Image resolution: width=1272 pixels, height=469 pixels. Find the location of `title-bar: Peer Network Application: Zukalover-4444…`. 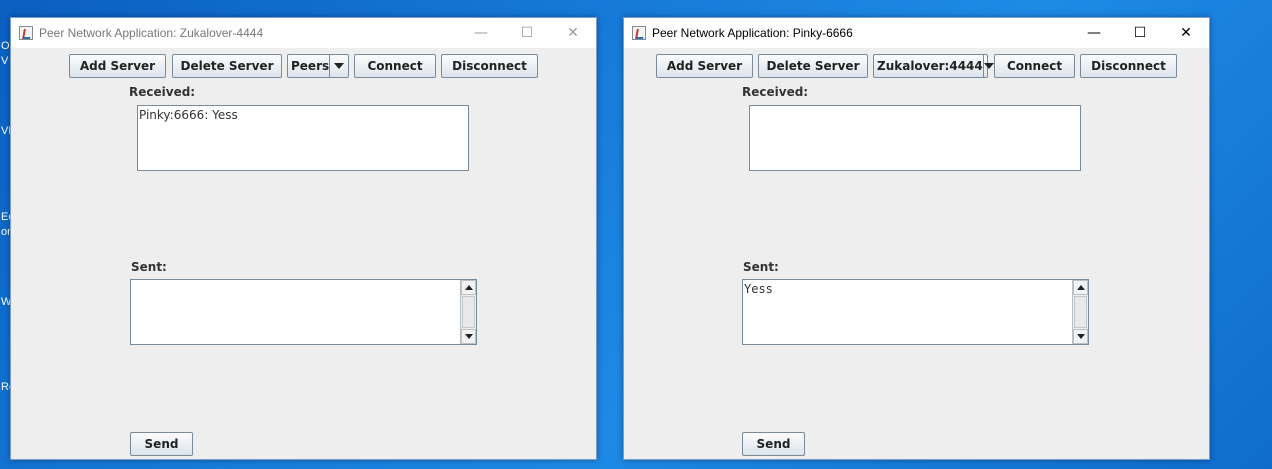

title-bar: Peer Network Application: Zukalover-4444… is located at coordinates (303, 33).